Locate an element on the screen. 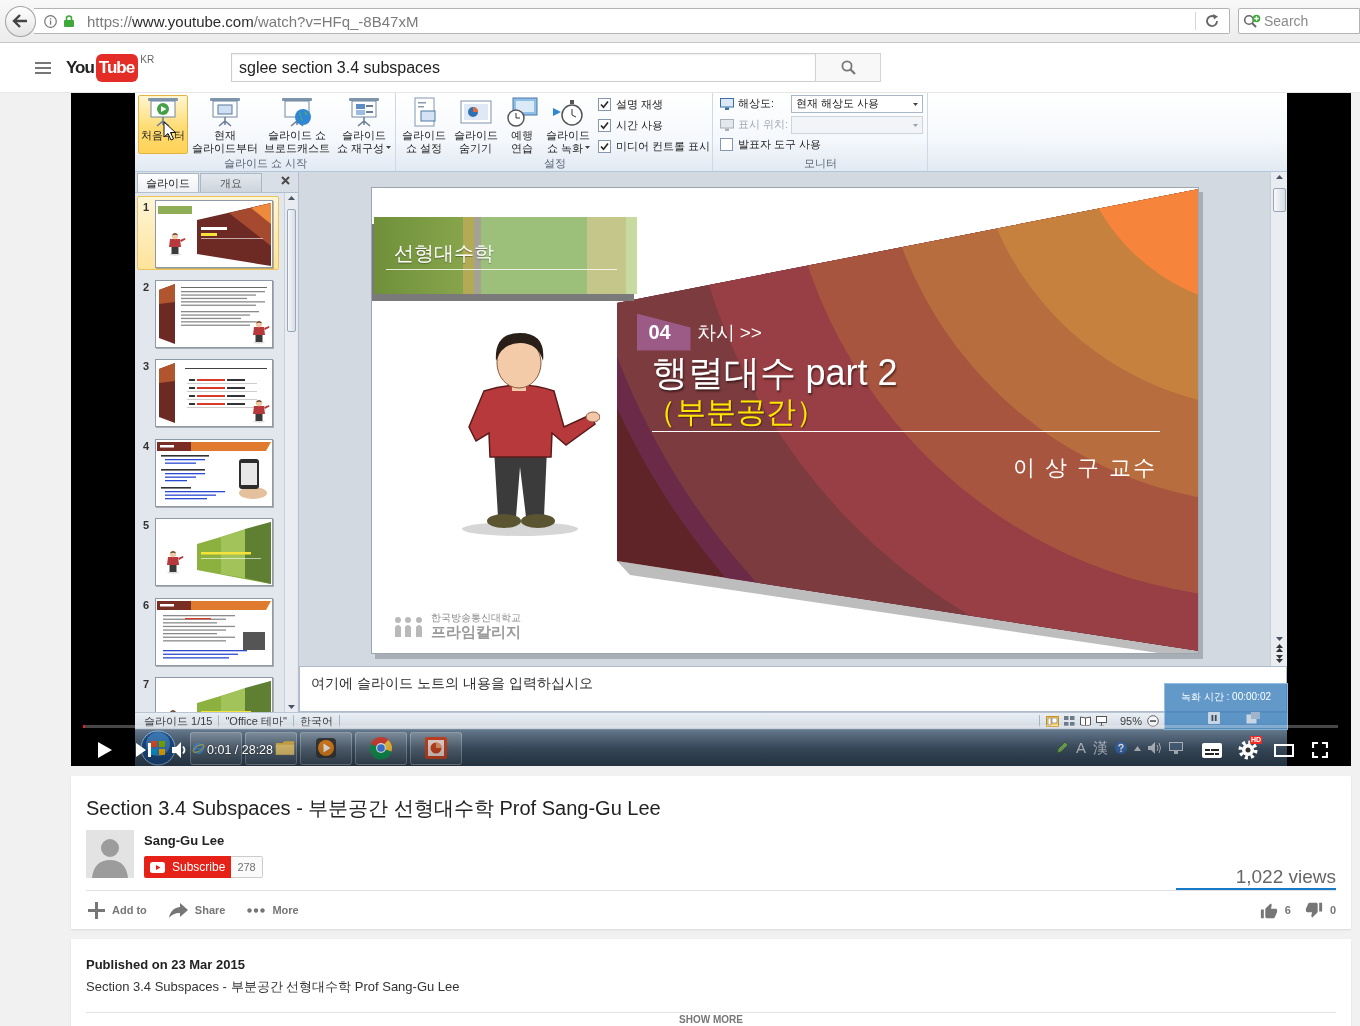 The image size is (1360, 1026). subscribe-button: Subscribe is located at coordinates (188, 867).